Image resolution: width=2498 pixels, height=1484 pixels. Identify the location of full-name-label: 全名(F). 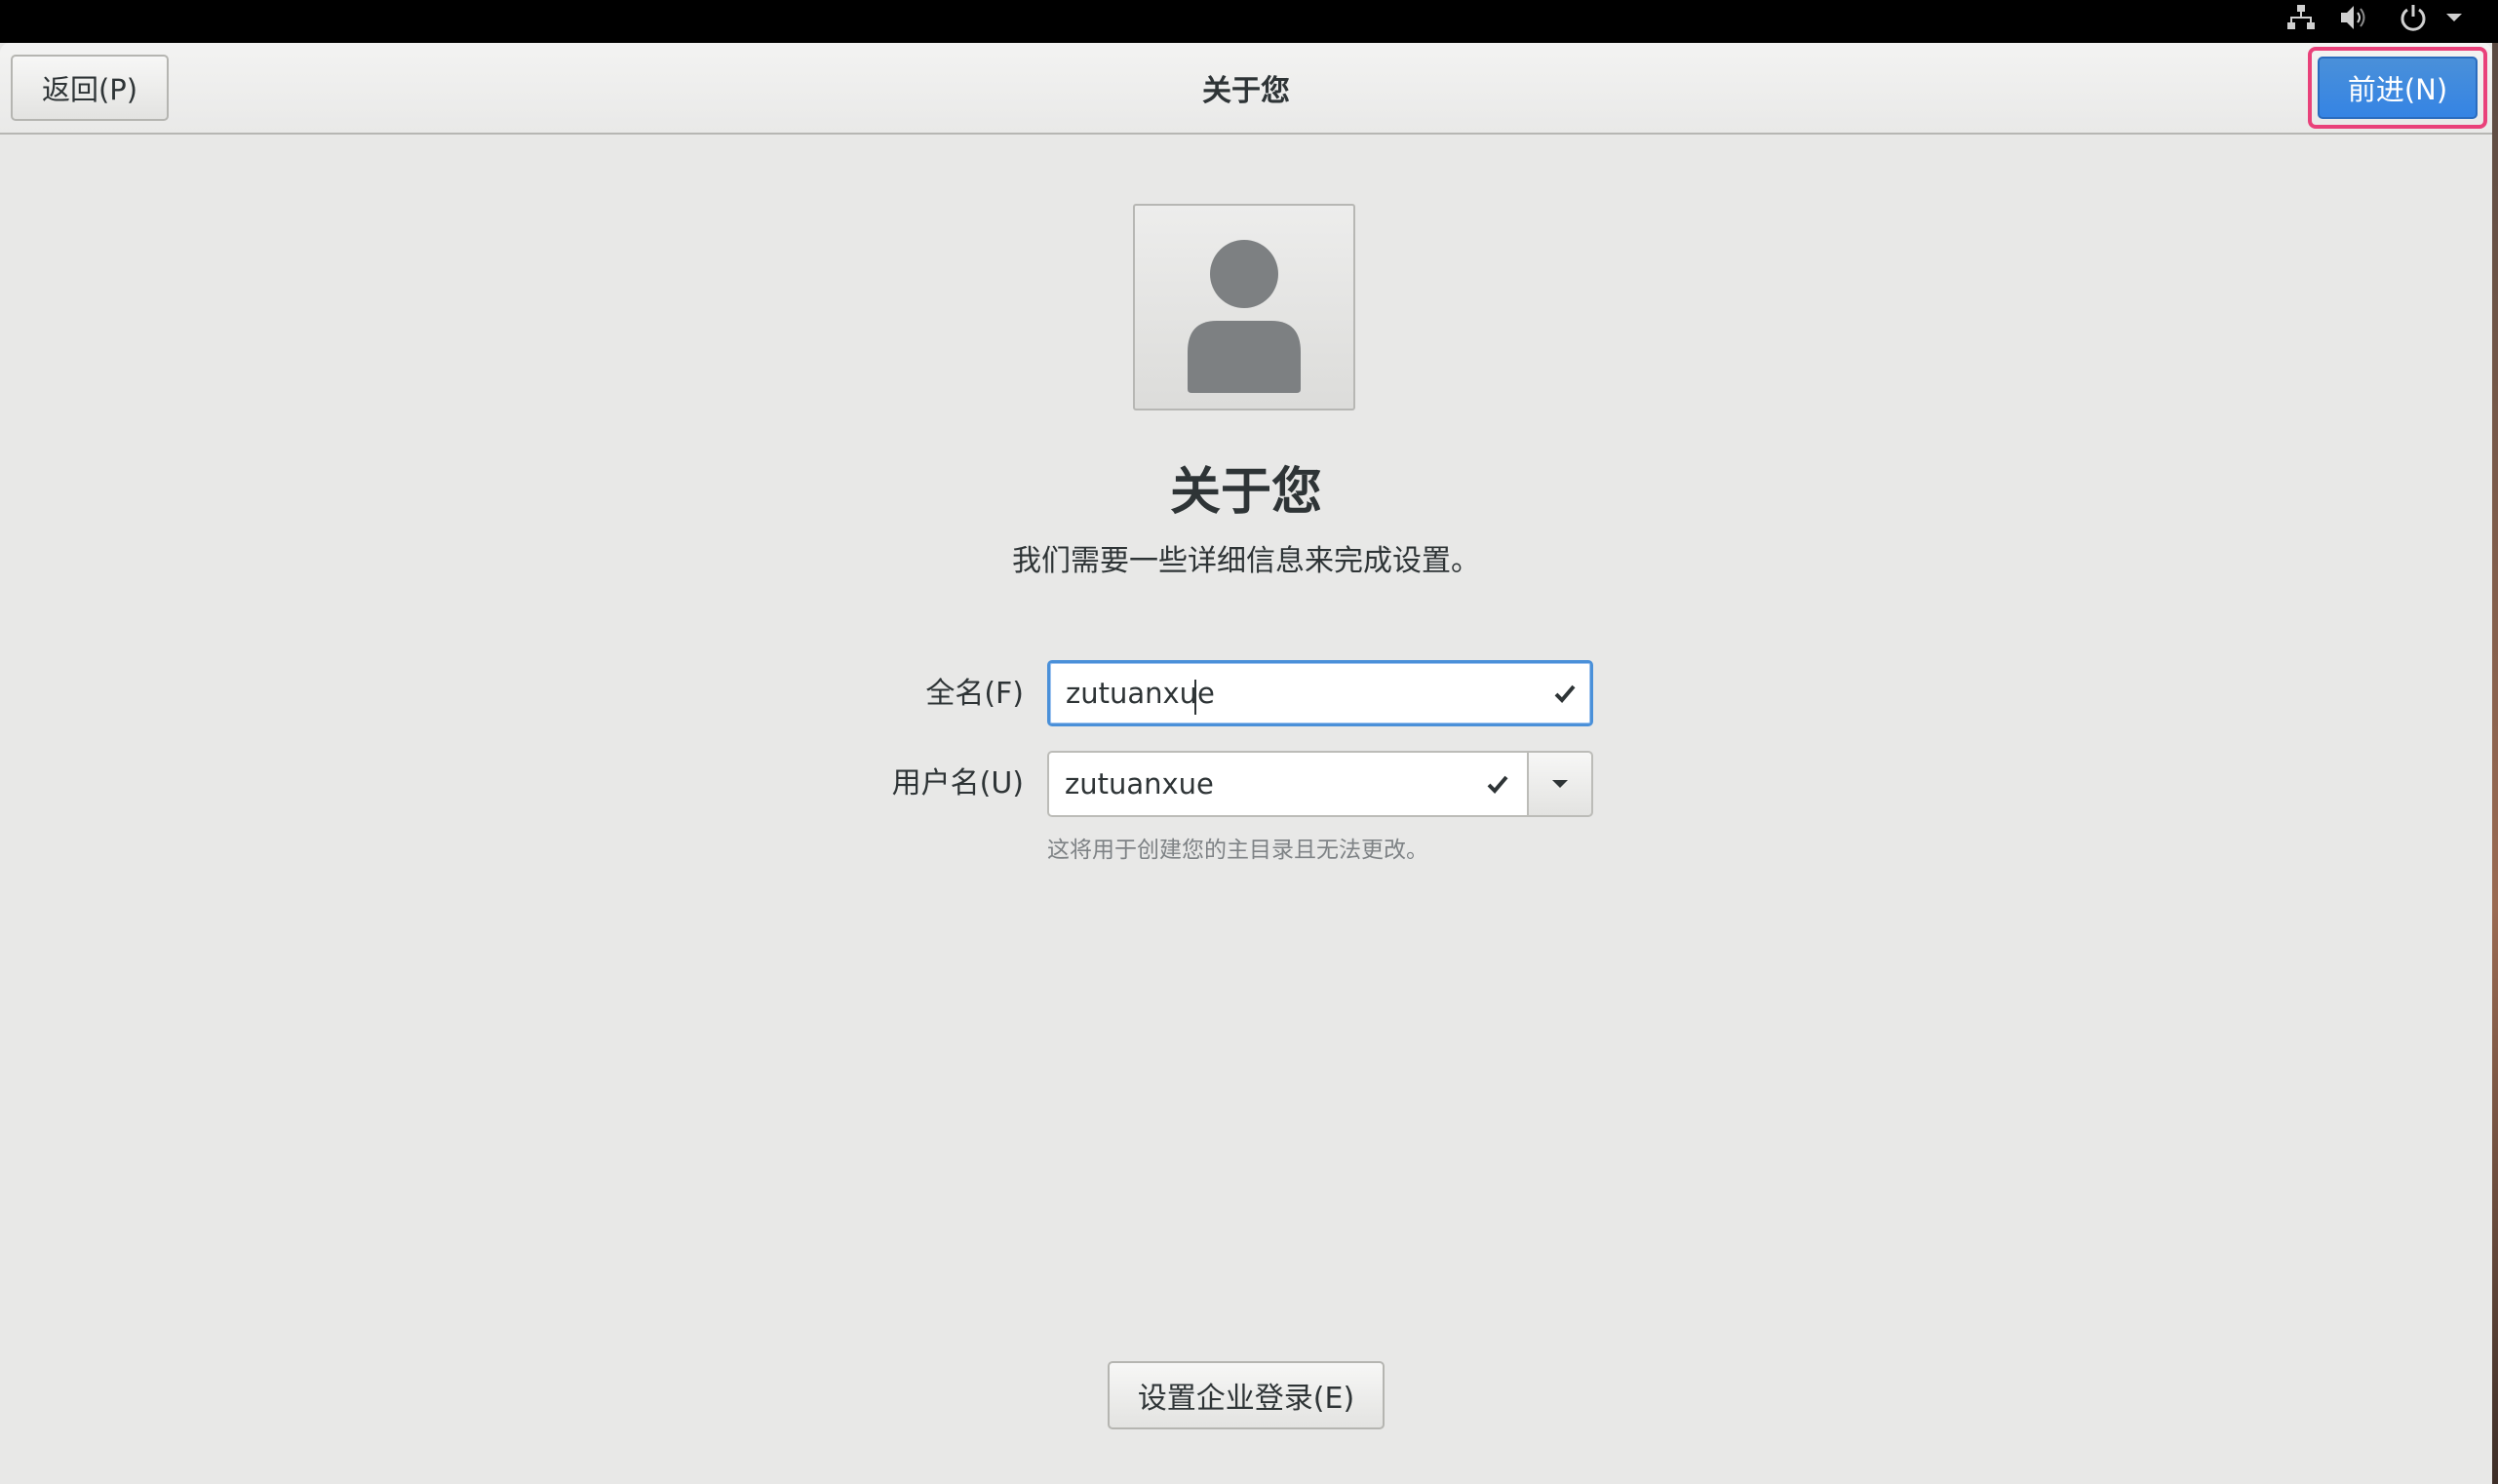
(974, 694).